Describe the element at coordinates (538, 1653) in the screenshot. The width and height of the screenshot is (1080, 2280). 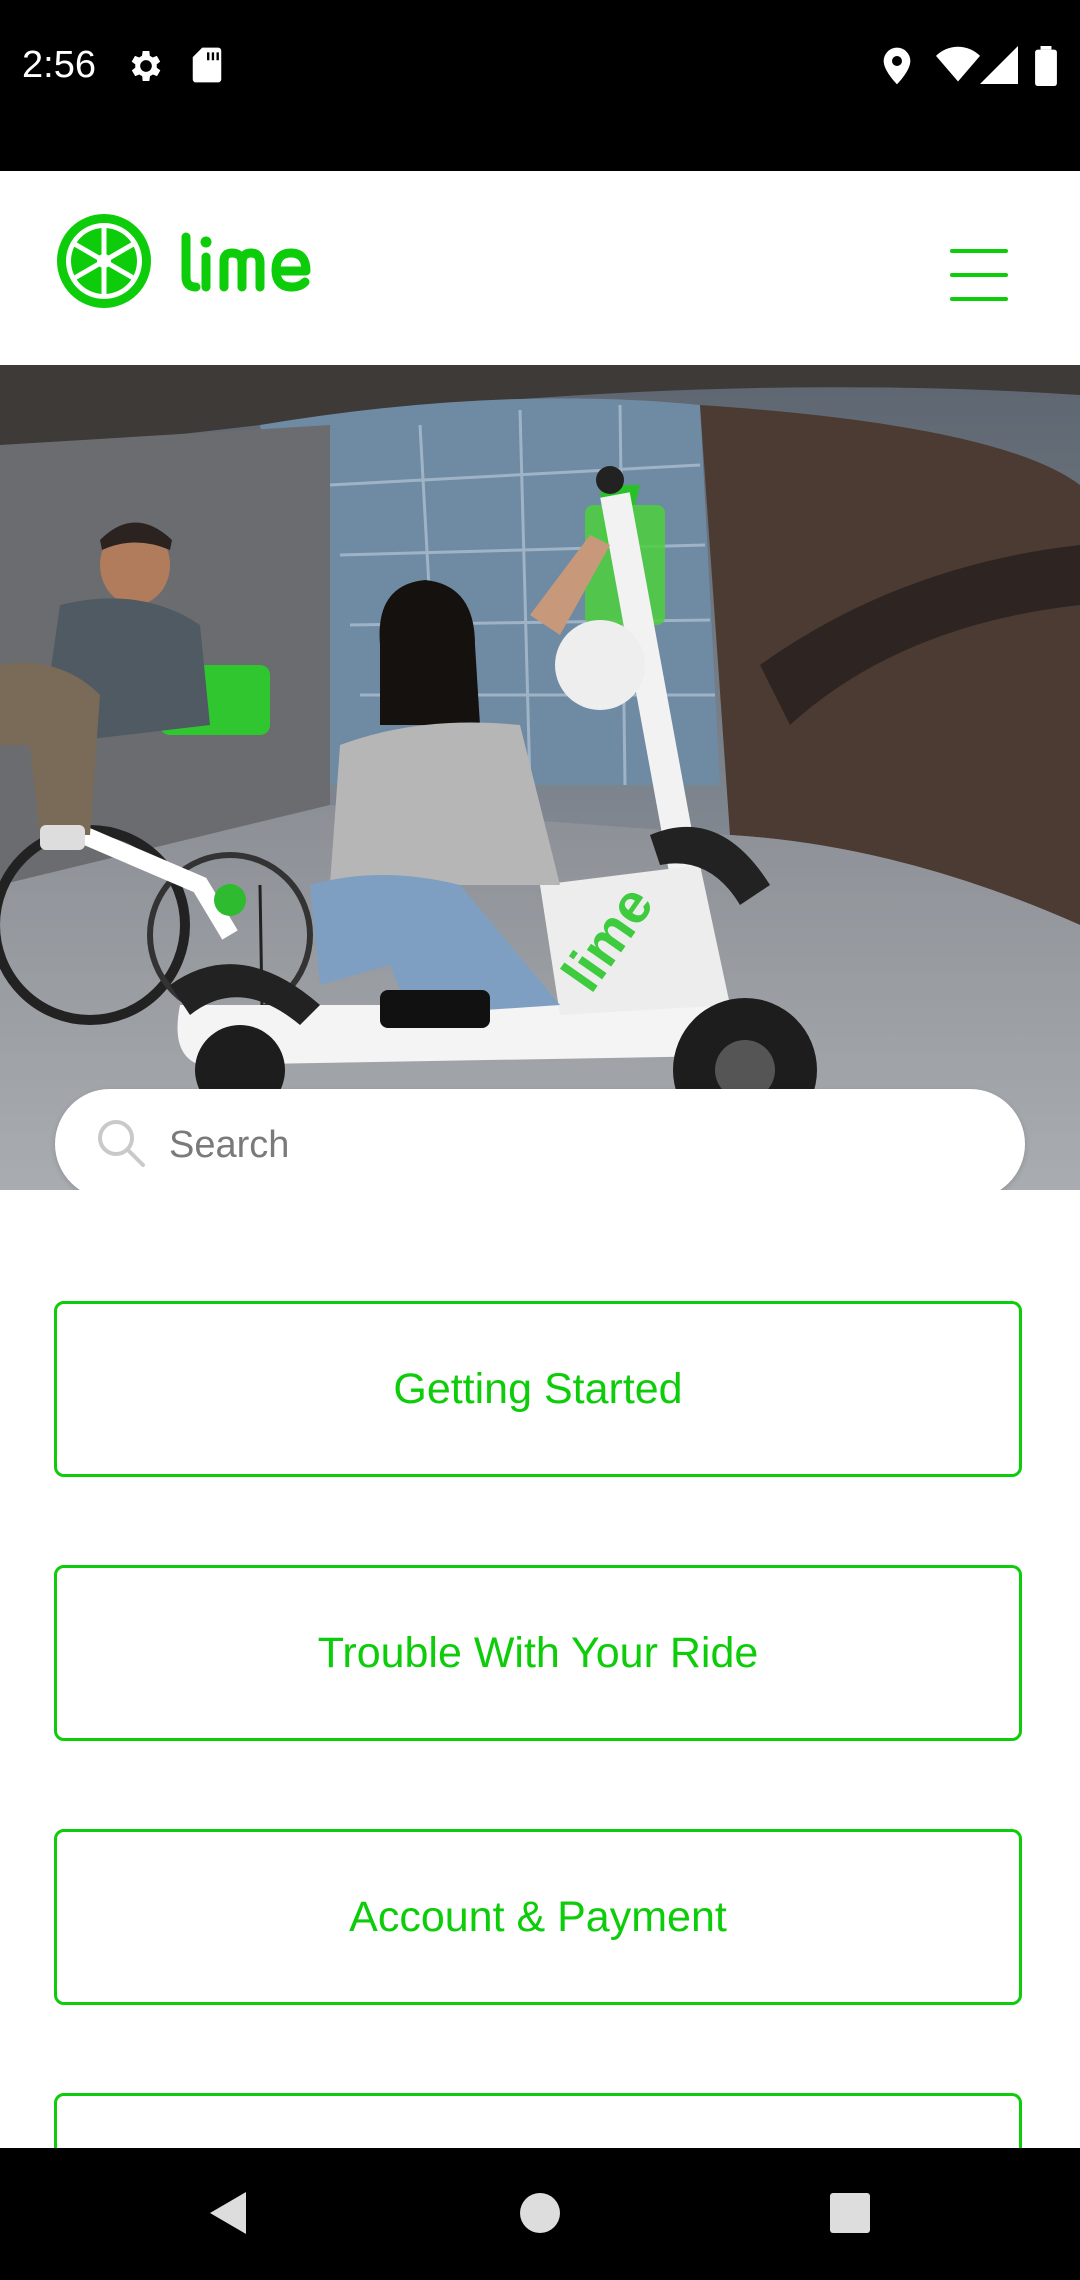
I see `category-trouble-with-ride-button: Trouble With Your Ride` at that location.